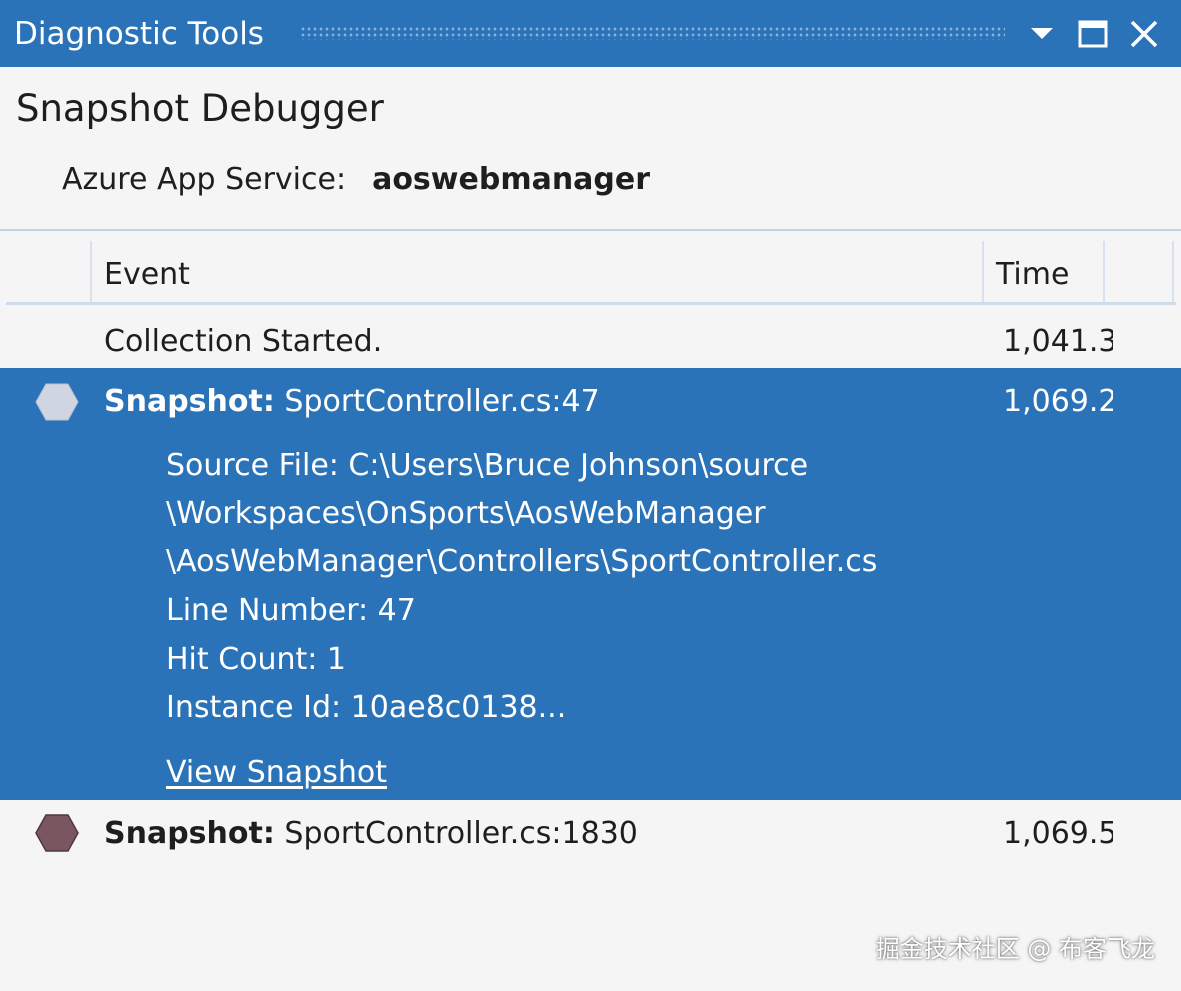 The image size is (1181, 991). What do you see at coordinates (590, 273) in the screenshot?
I see `grid-header: Event Time` at bounding box center [590, 273].